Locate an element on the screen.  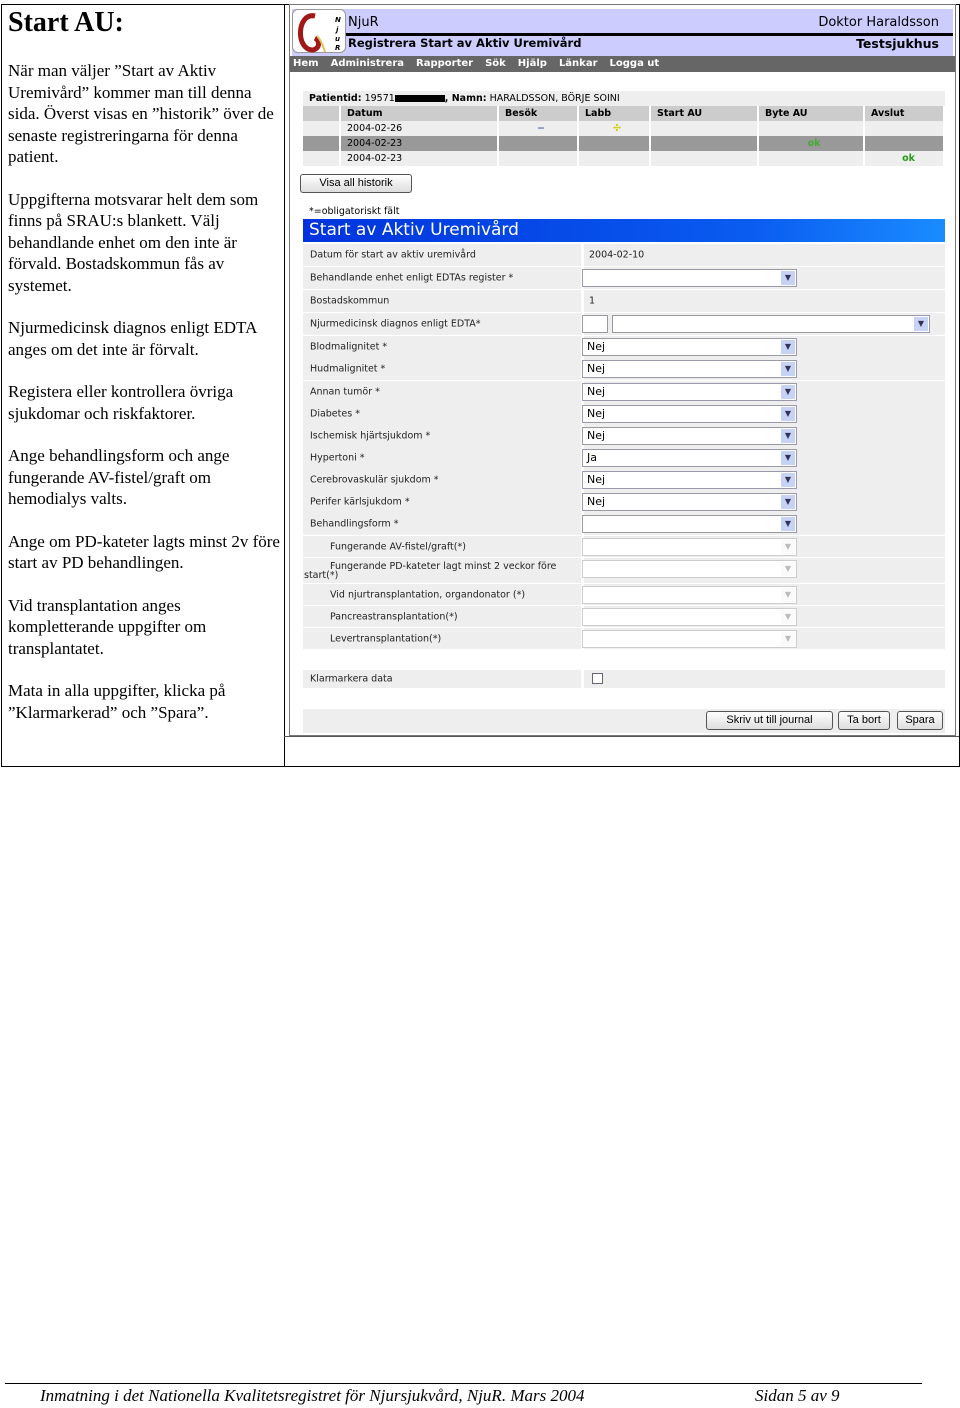
field-label: Diabetes * is located at coordinates (335, 414).